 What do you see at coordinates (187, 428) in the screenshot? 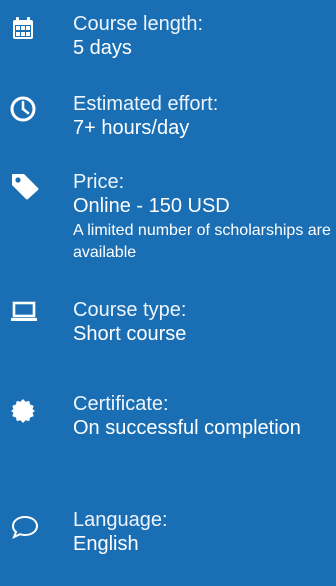
I see `certificate-value: On successful completion` at bounding box center [187, 428].